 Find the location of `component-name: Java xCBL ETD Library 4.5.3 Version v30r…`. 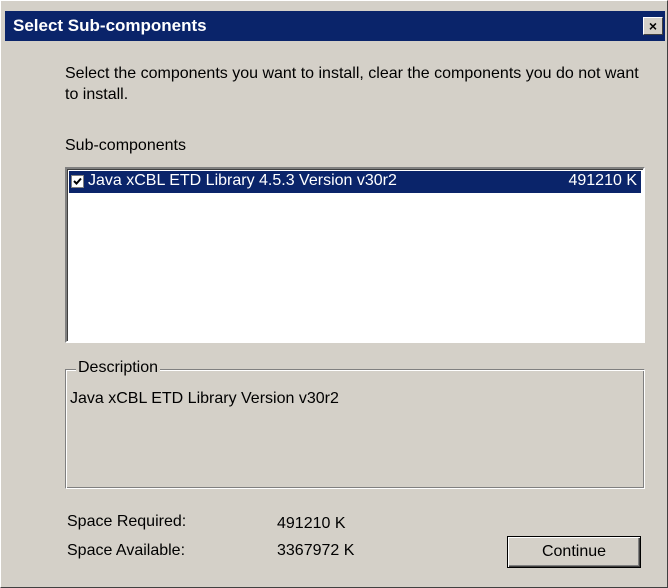

component-name: Java xCBL ETD Library 4.5.3 Version v30r… is located at coordinates (242, 180).